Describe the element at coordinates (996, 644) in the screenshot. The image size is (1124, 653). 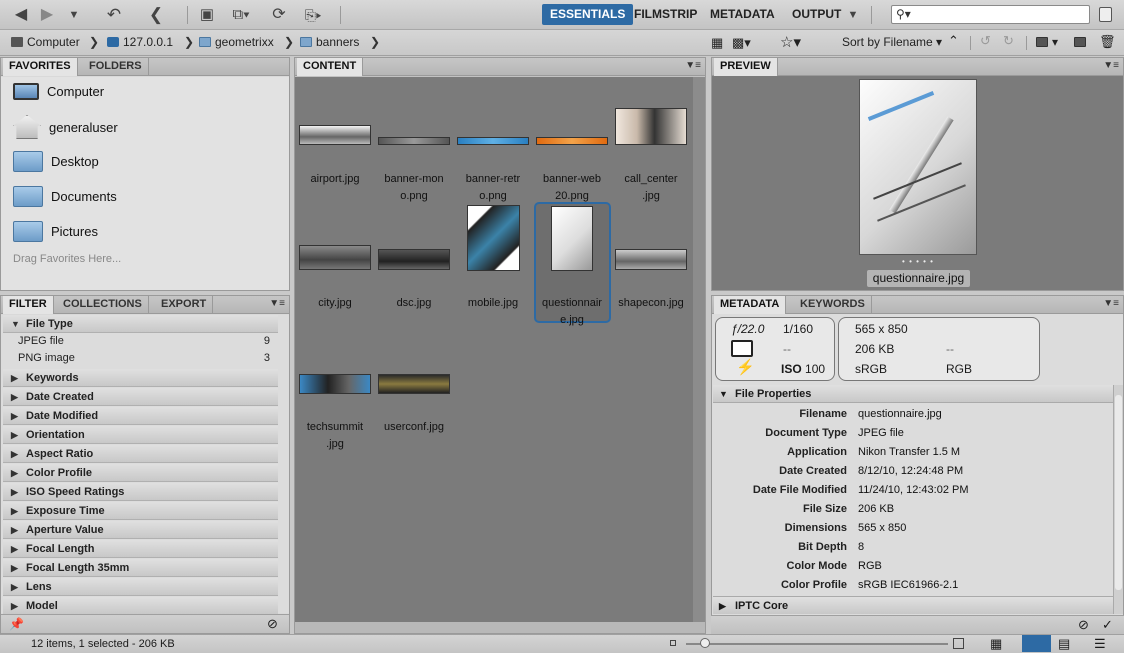
I see `grid-view-icon: ▦` at that location.